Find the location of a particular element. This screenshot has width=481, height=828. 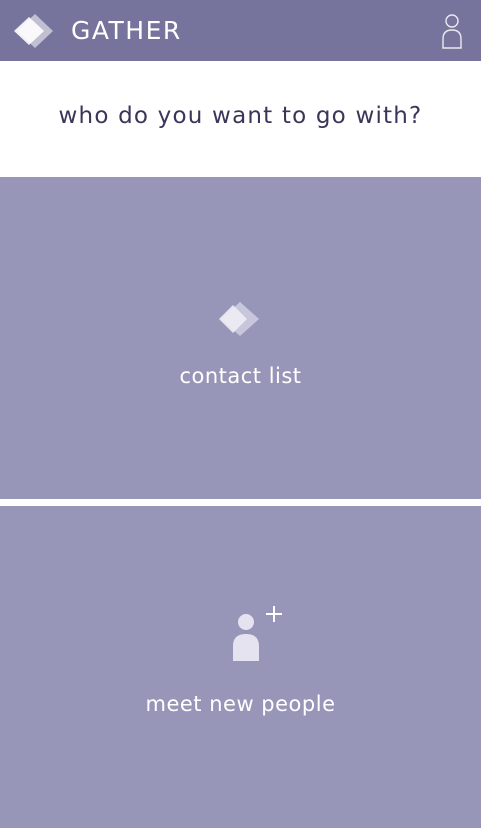

add-person-icon is located at coordinates (258, 636).